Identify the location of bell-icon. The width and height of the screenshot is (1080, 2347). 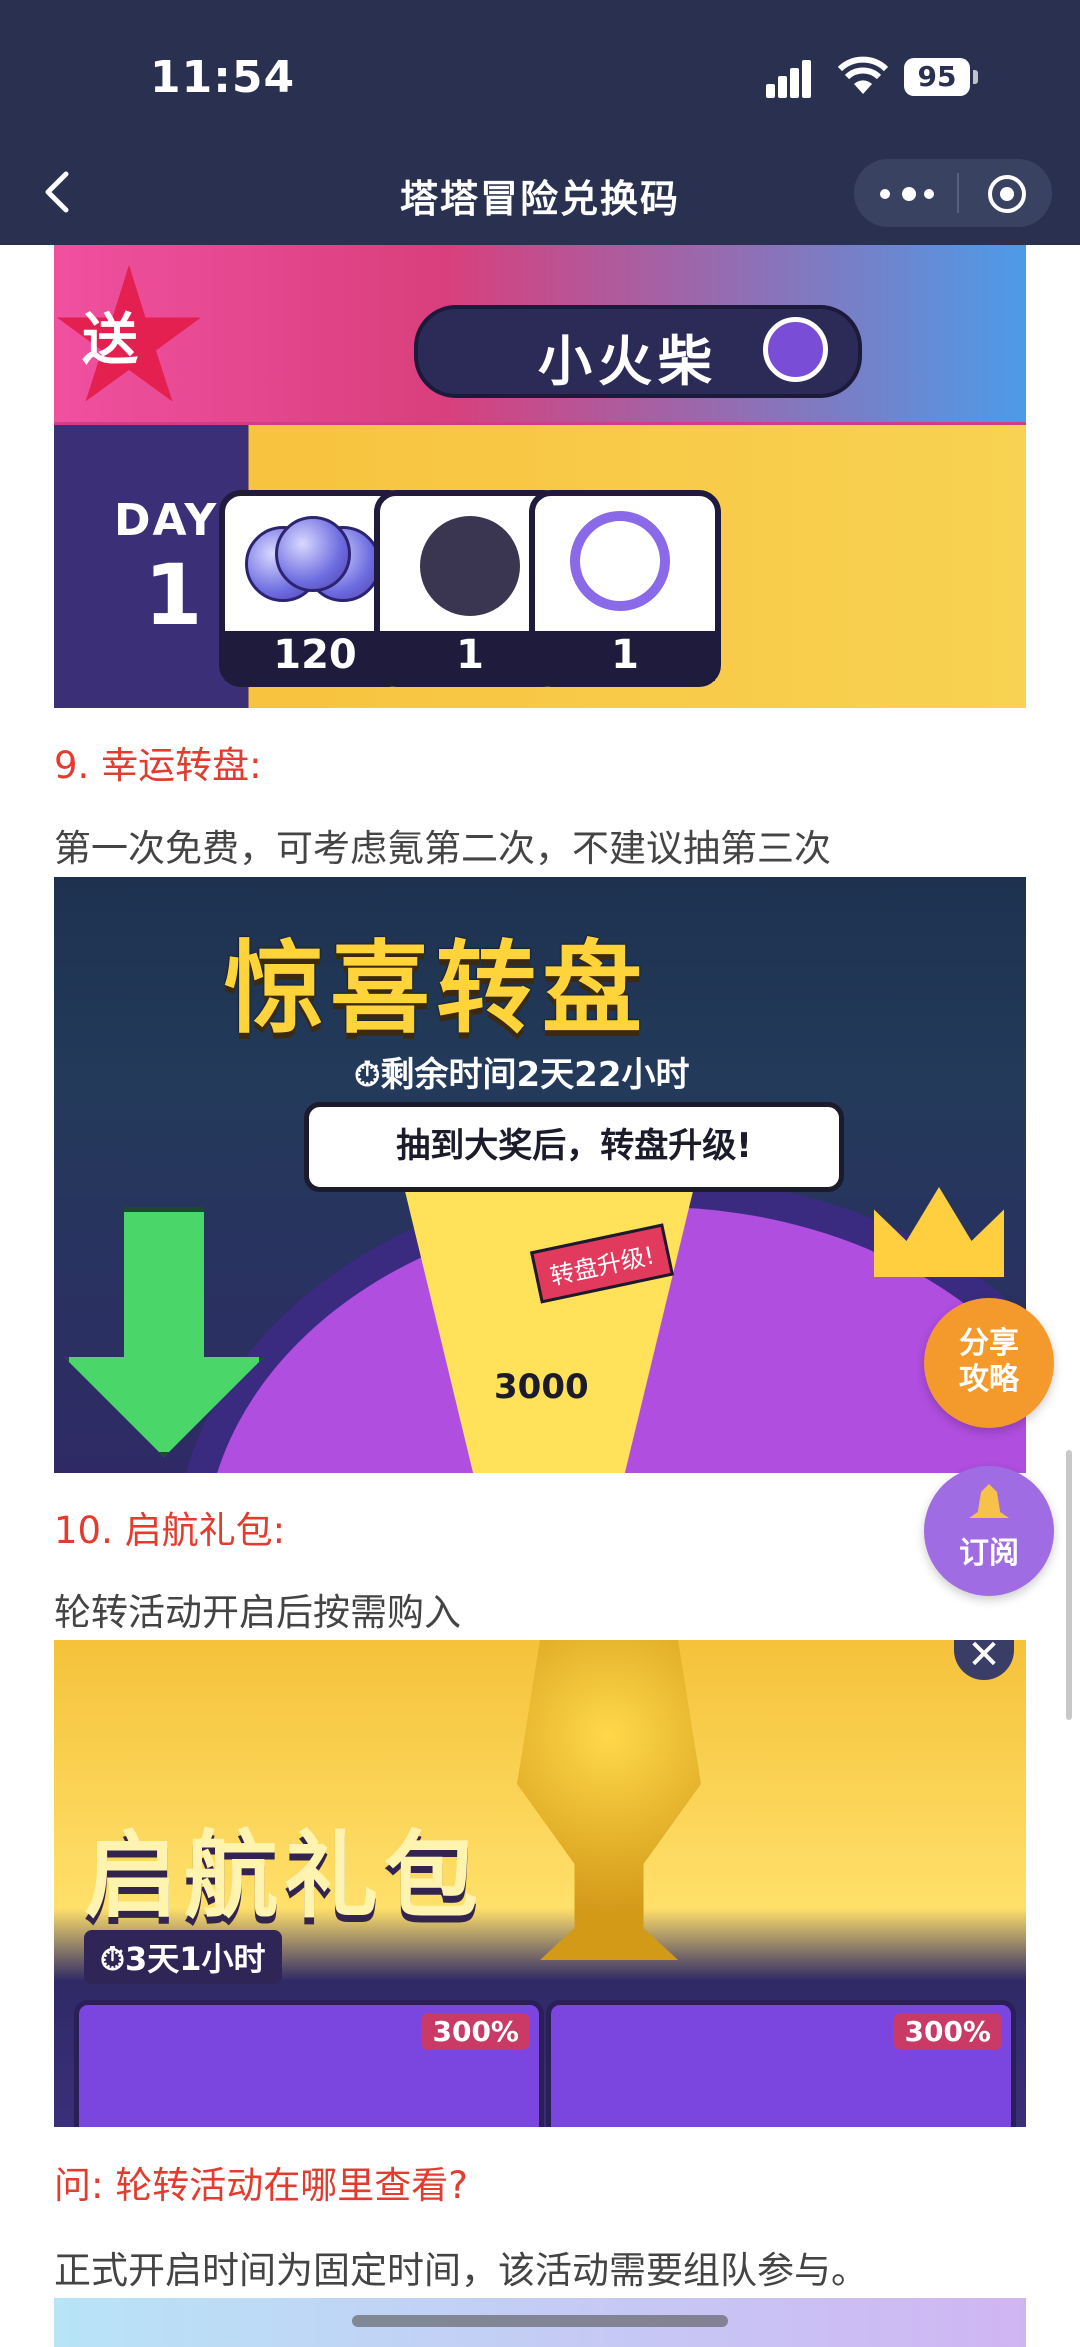
(989, 1501).